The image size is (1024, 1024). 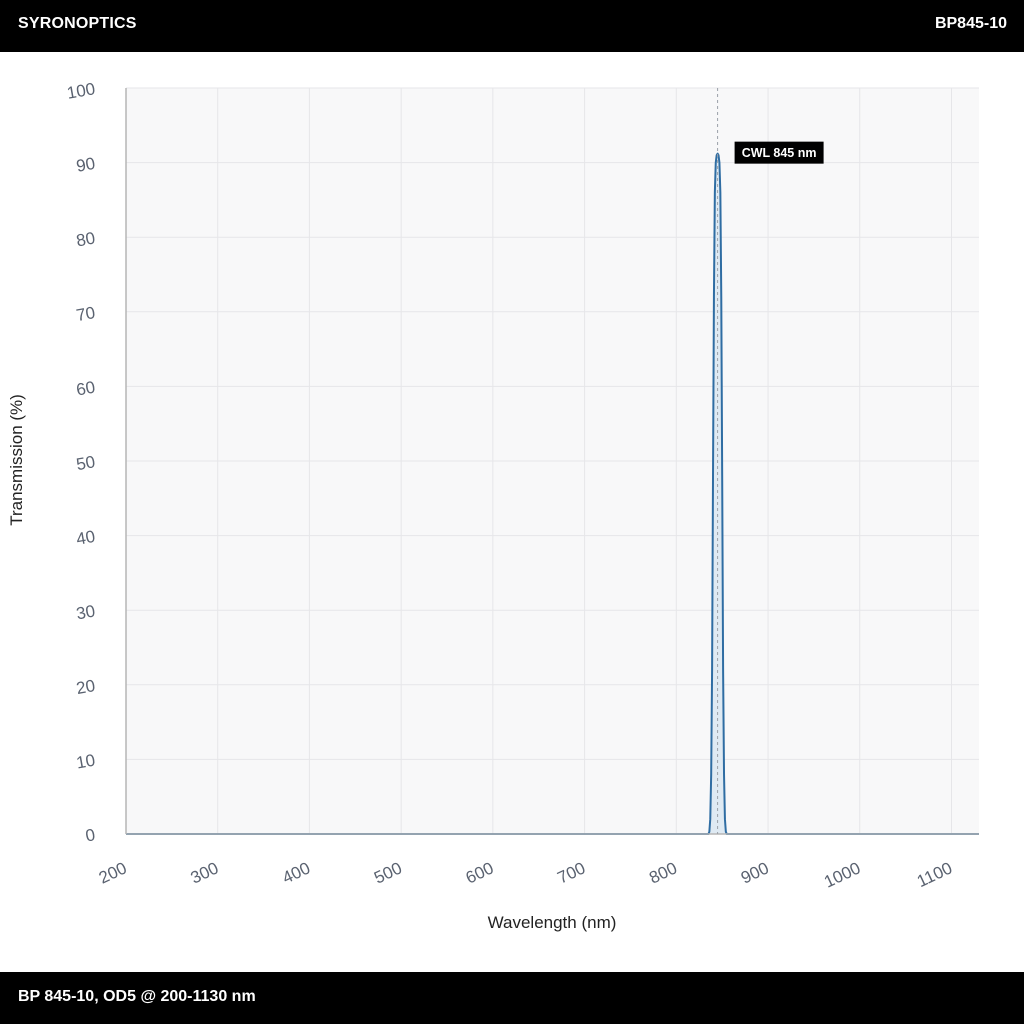 What do you see at coordinates (86, 389) in the screenshot?
I see `y-tick-label: 60` at bounding box center [86, 389].